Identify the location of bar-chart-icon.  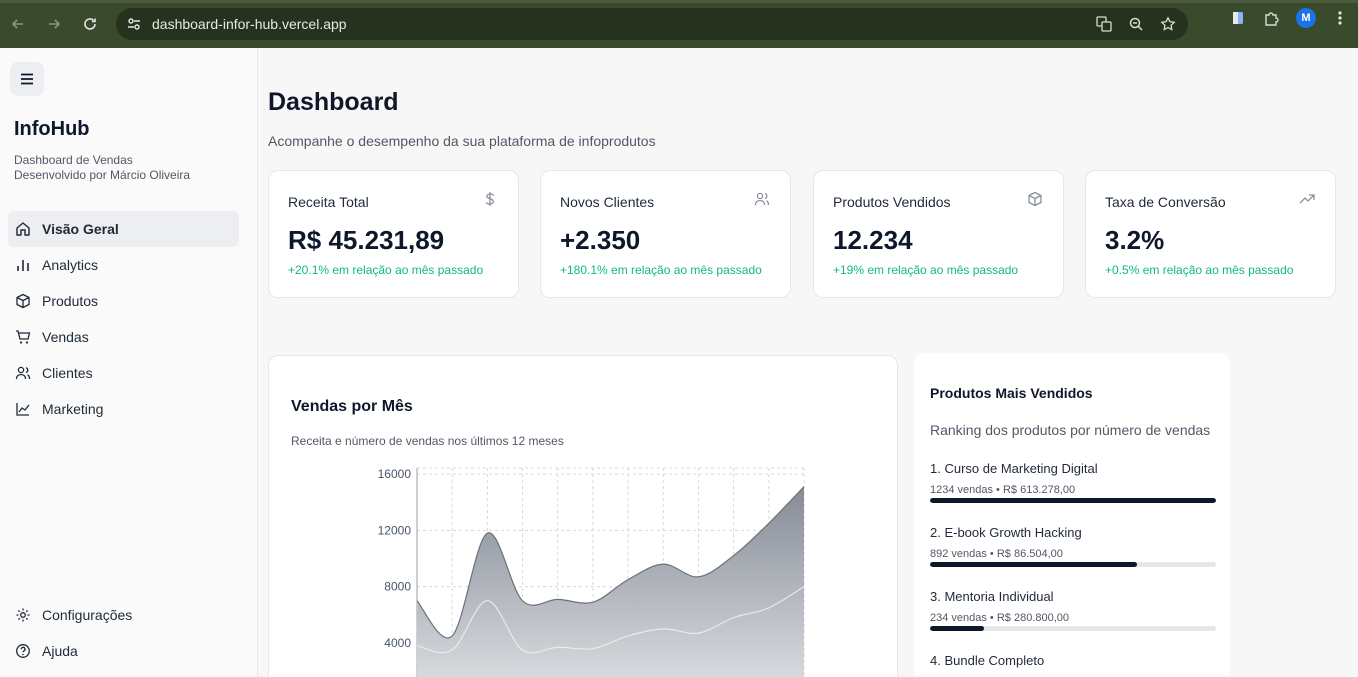
(23, 265).